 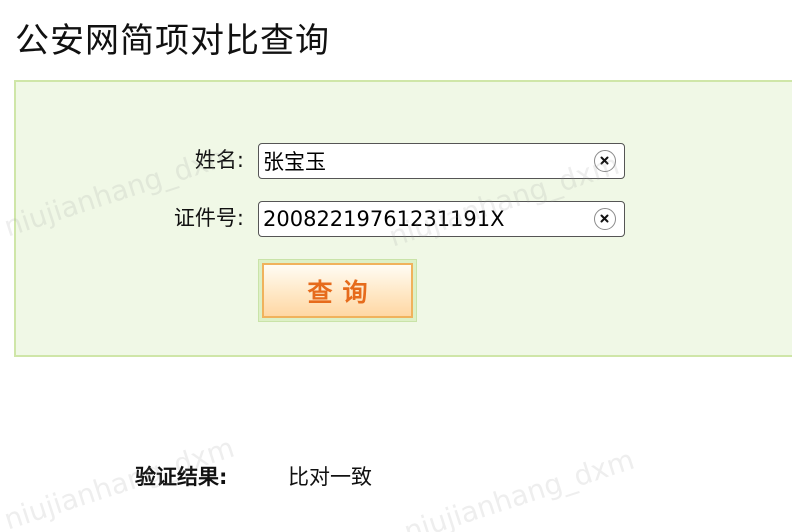 I want to click on query-button: 查询, so click(x=337, y=290).